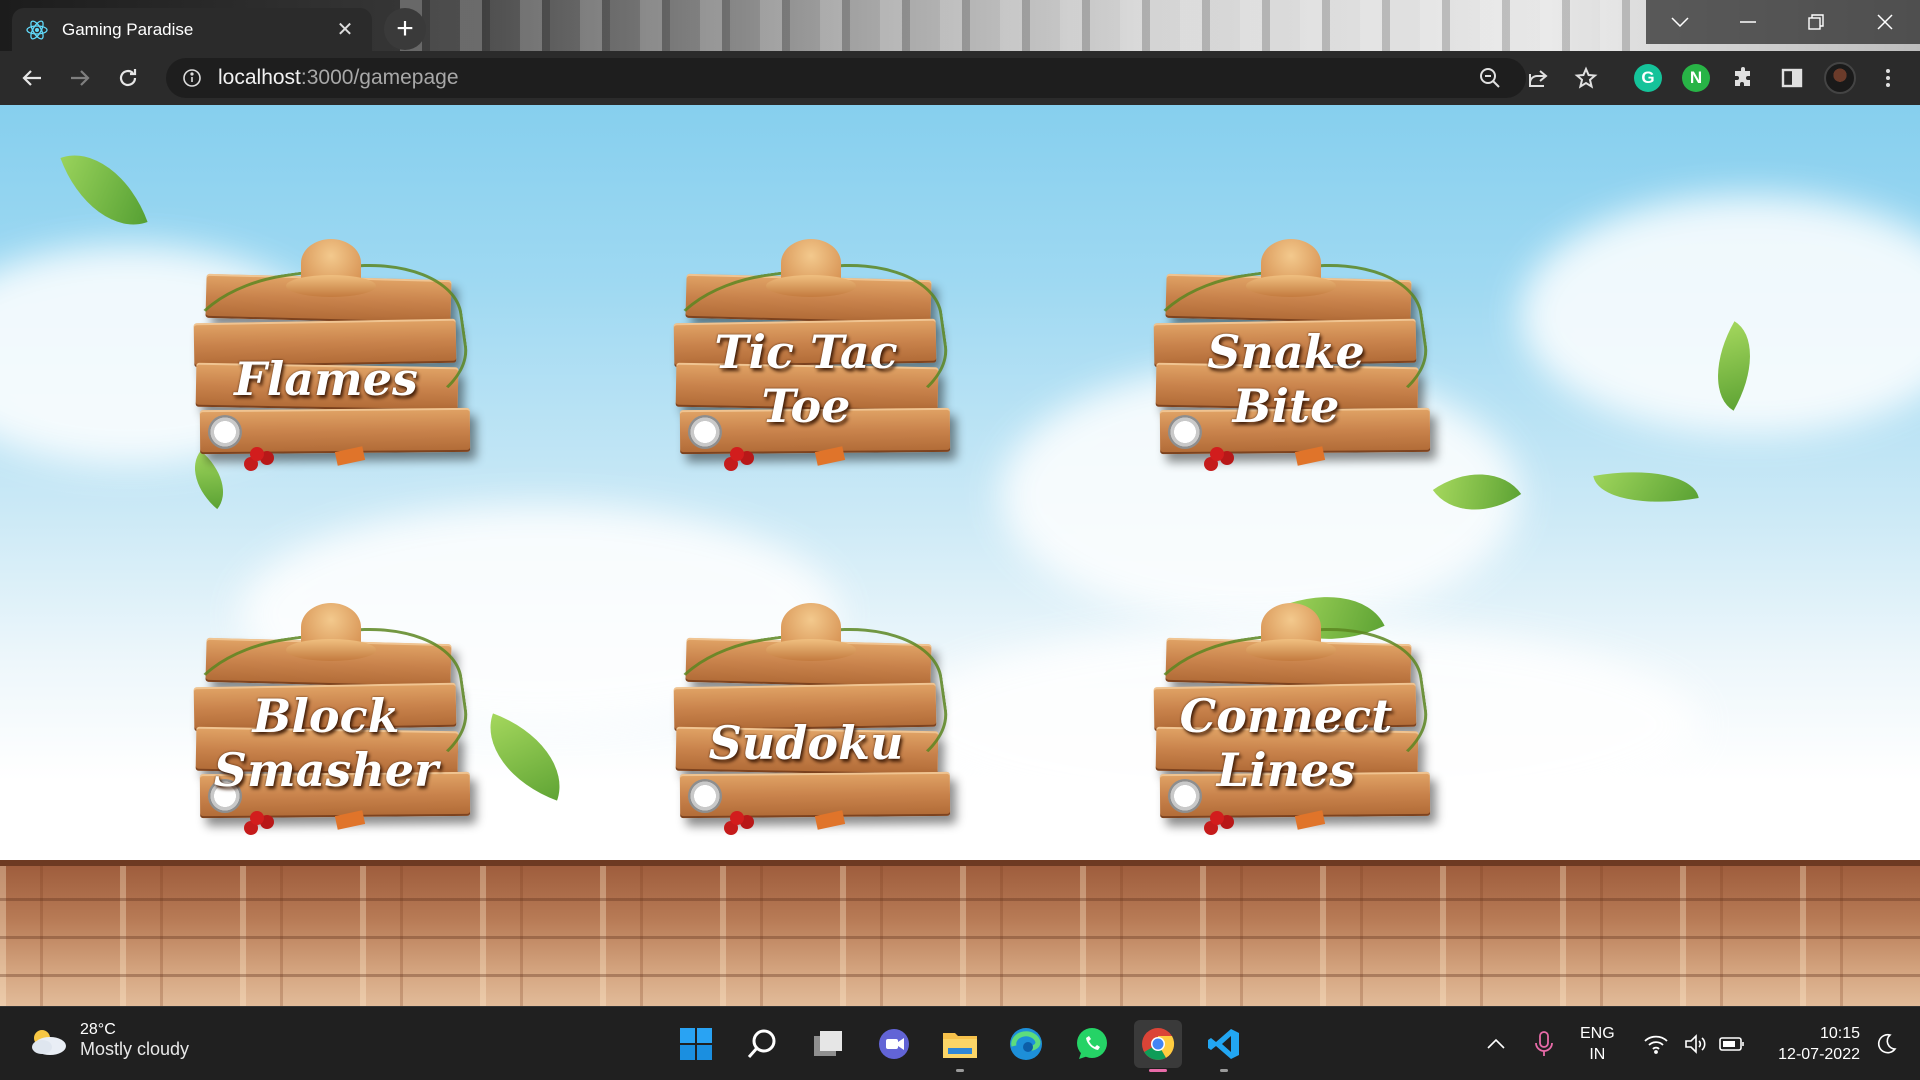  Describe the element at coordinates (1656, 1044) in the screenshot. I see `wifi-icon` at that location.